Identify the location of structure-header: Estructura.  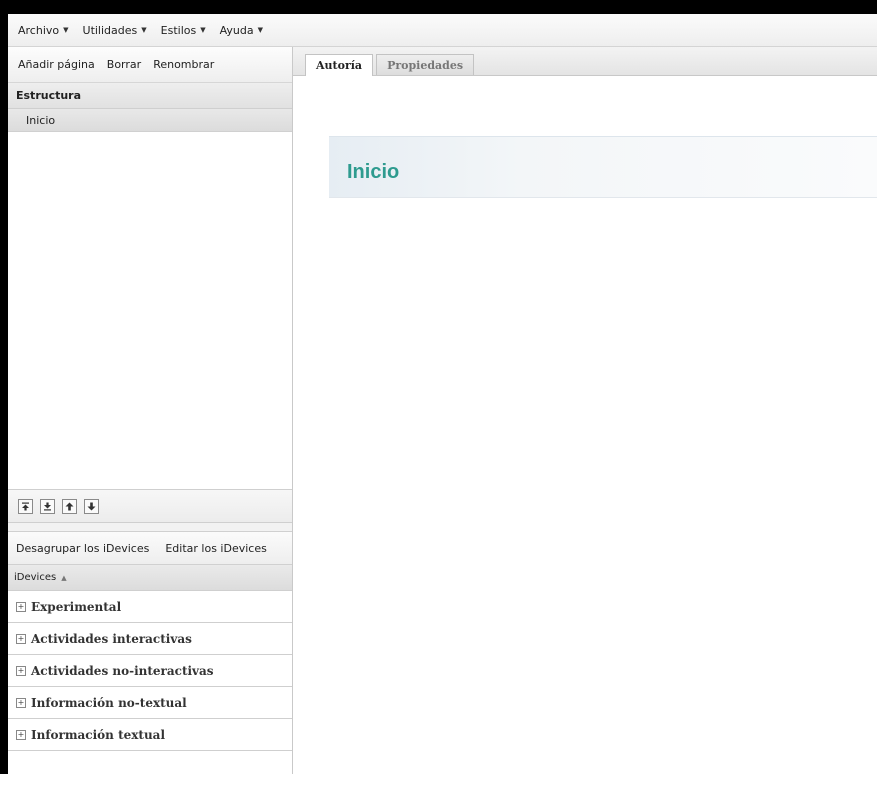
(150, 96).